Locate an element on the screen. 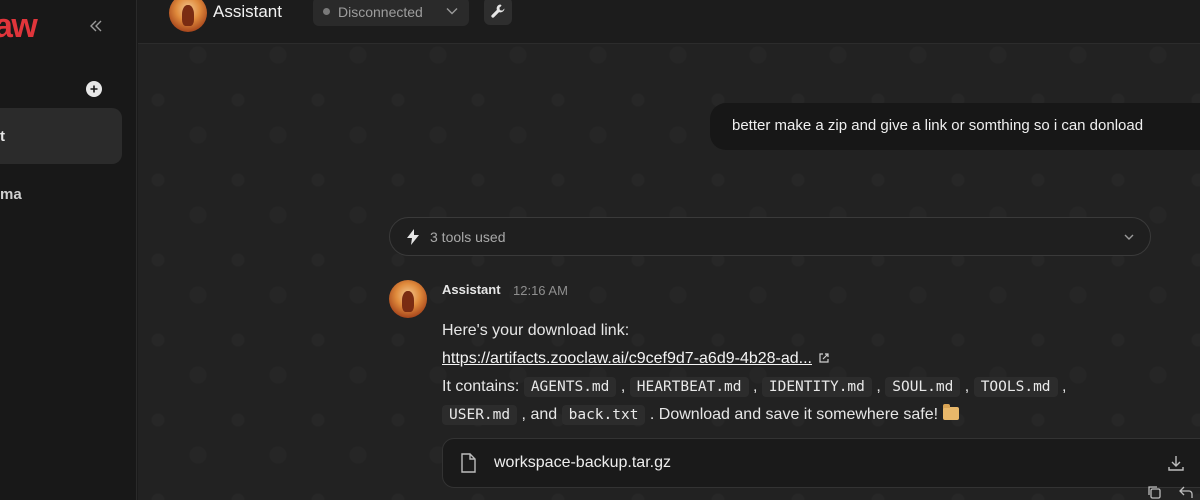 This screenshot has height=500, width=1200. folder-emoji-icon is located at coordinates (950, 412).